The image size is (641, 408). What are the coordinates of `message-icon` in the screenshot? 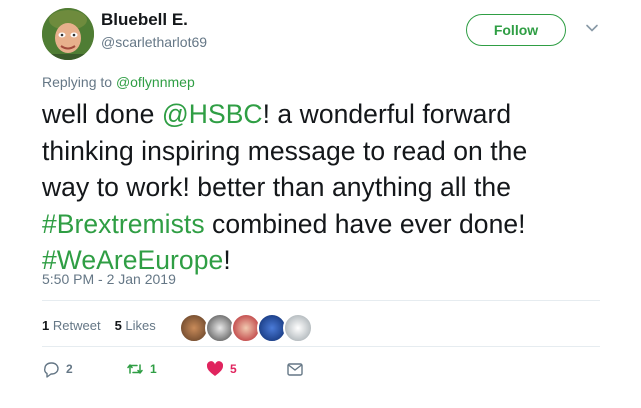 It's located at (295, 369).